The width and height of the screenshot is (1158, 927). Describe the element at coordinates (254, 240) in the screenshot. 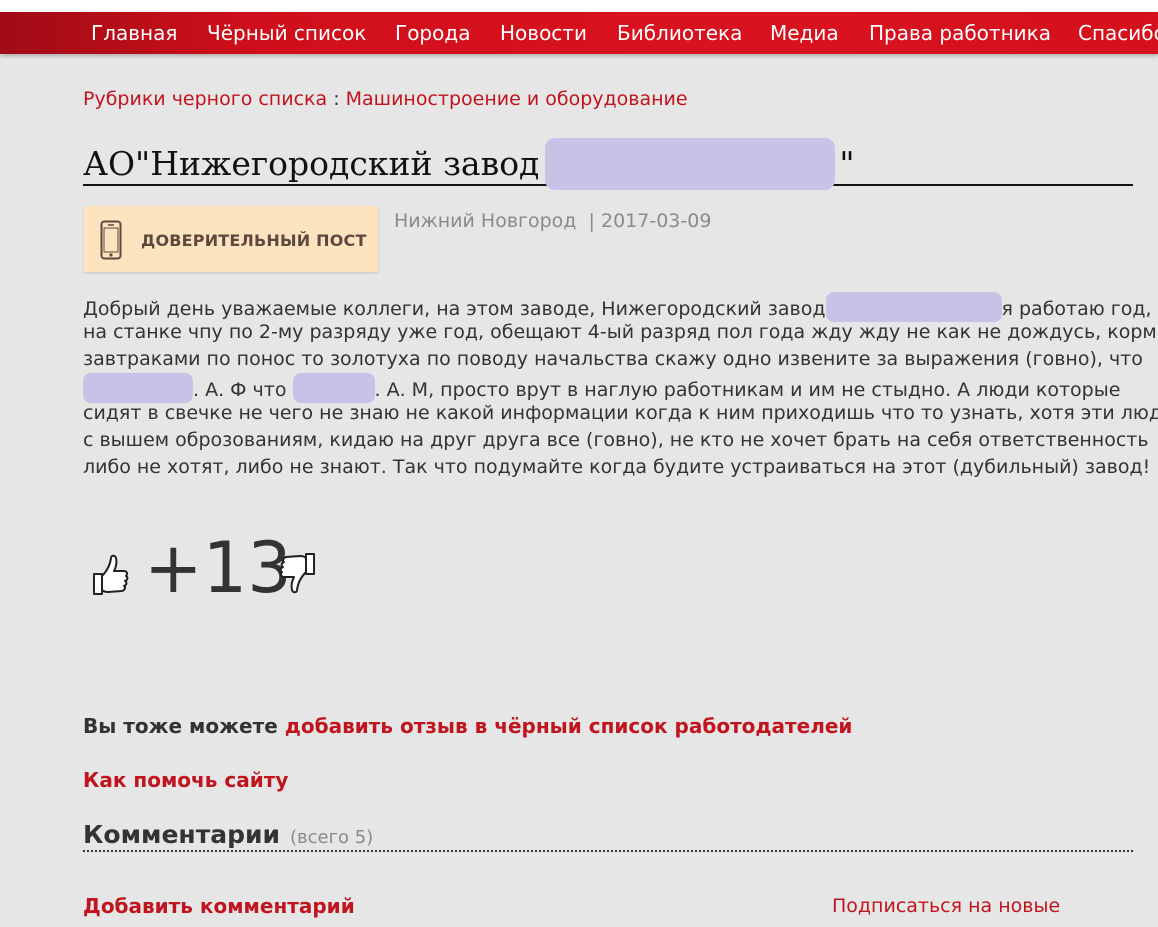

I see `trusted-post-label: ДОВЕРИТЕЛЬНЫЙ ПОСТ` at that location.